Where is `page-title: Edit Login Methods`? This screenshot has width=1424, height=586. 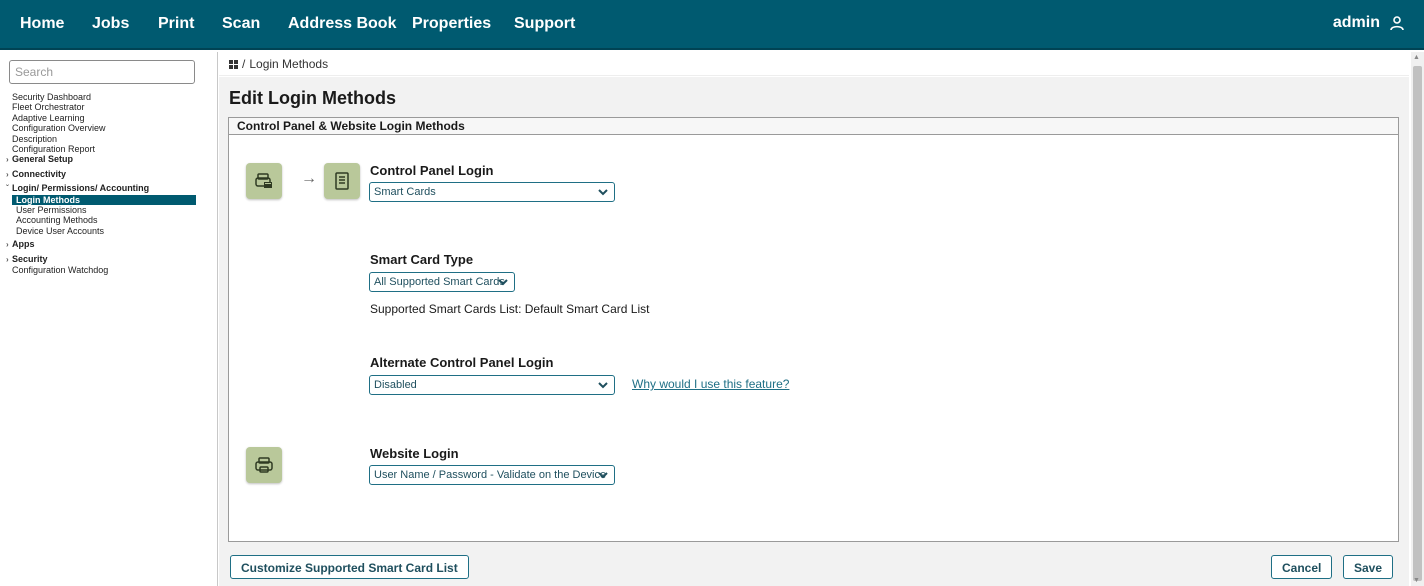
page-title: Edit Login Methods is located at coordinates (312, 98).